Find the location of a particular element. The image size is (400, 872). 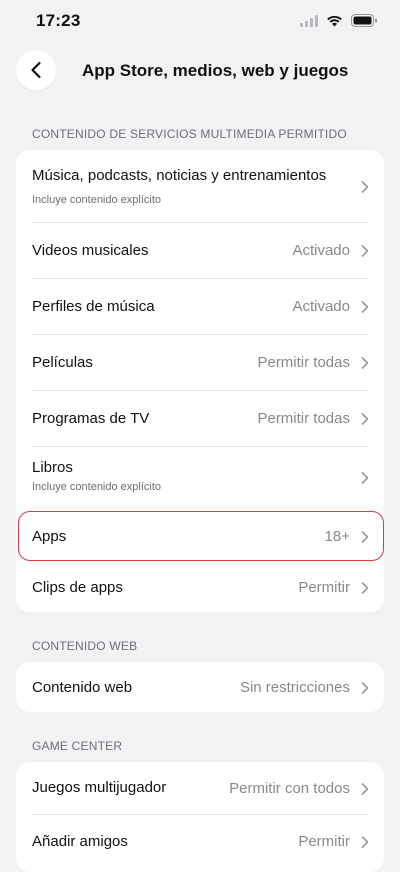

row-app-clips: Clips de apps Permitir is located at coordinates (200, 587).